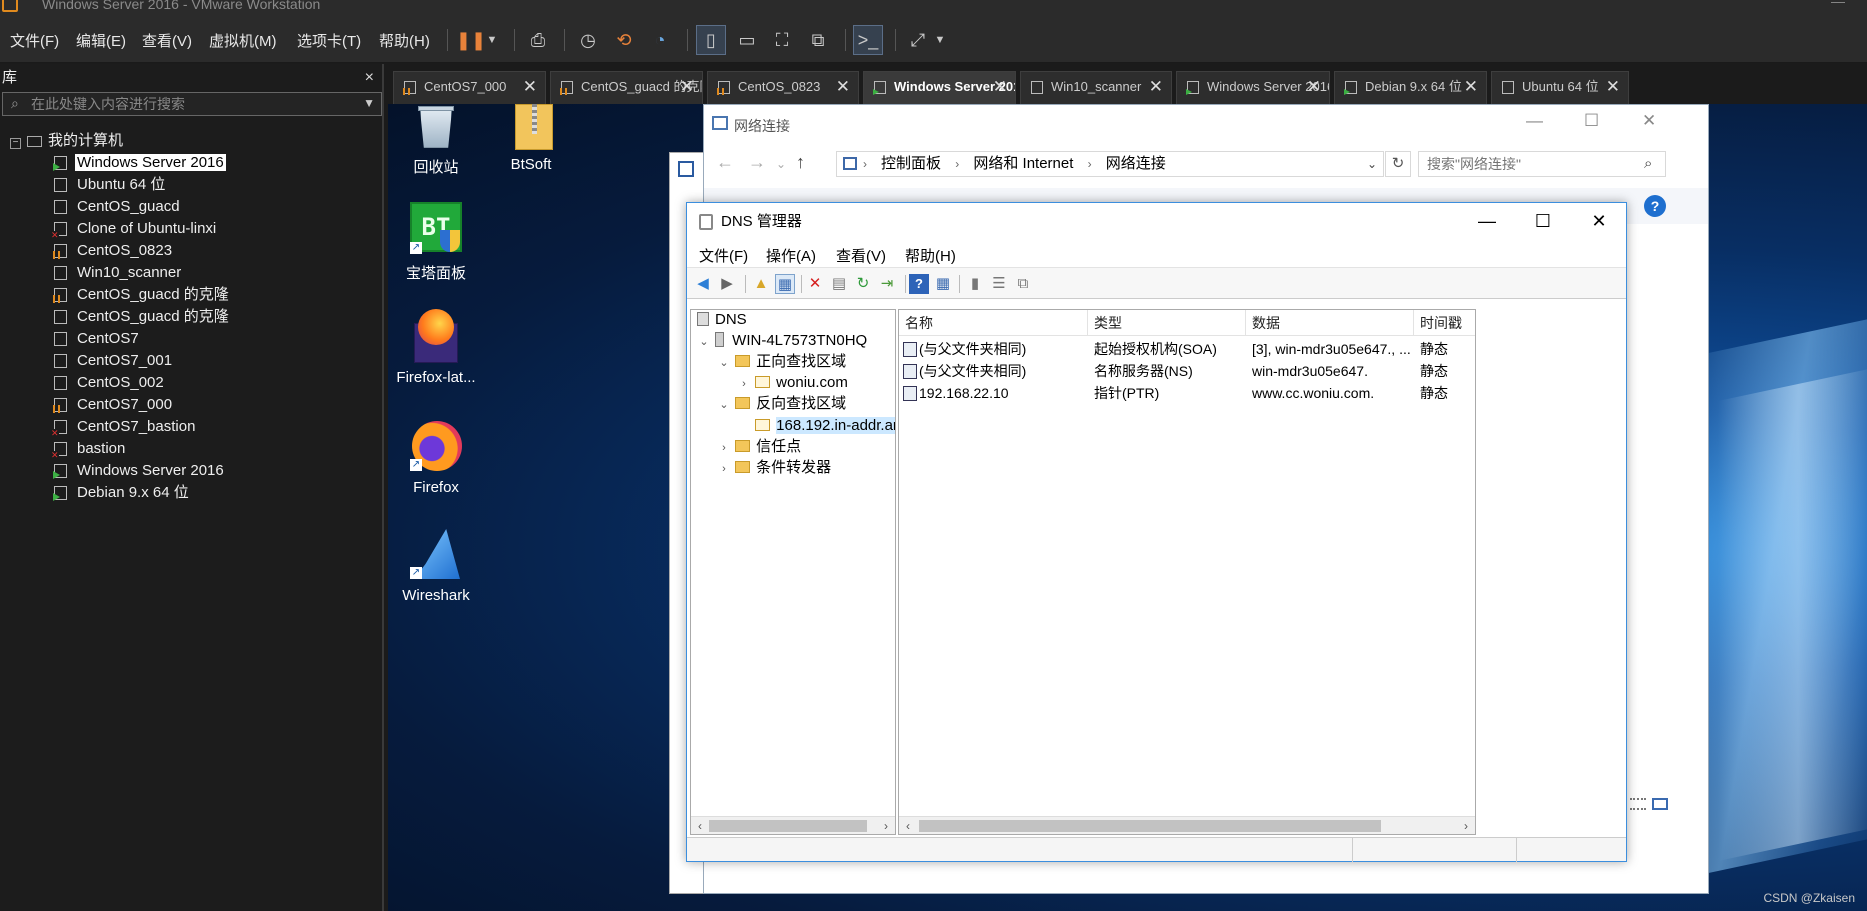 The width and height of the screenshot is (1867, 911). What do you see at coordinates (1542, 164) in the screenshot?
I see `network-search-input` at bounding box center [1542, 164].